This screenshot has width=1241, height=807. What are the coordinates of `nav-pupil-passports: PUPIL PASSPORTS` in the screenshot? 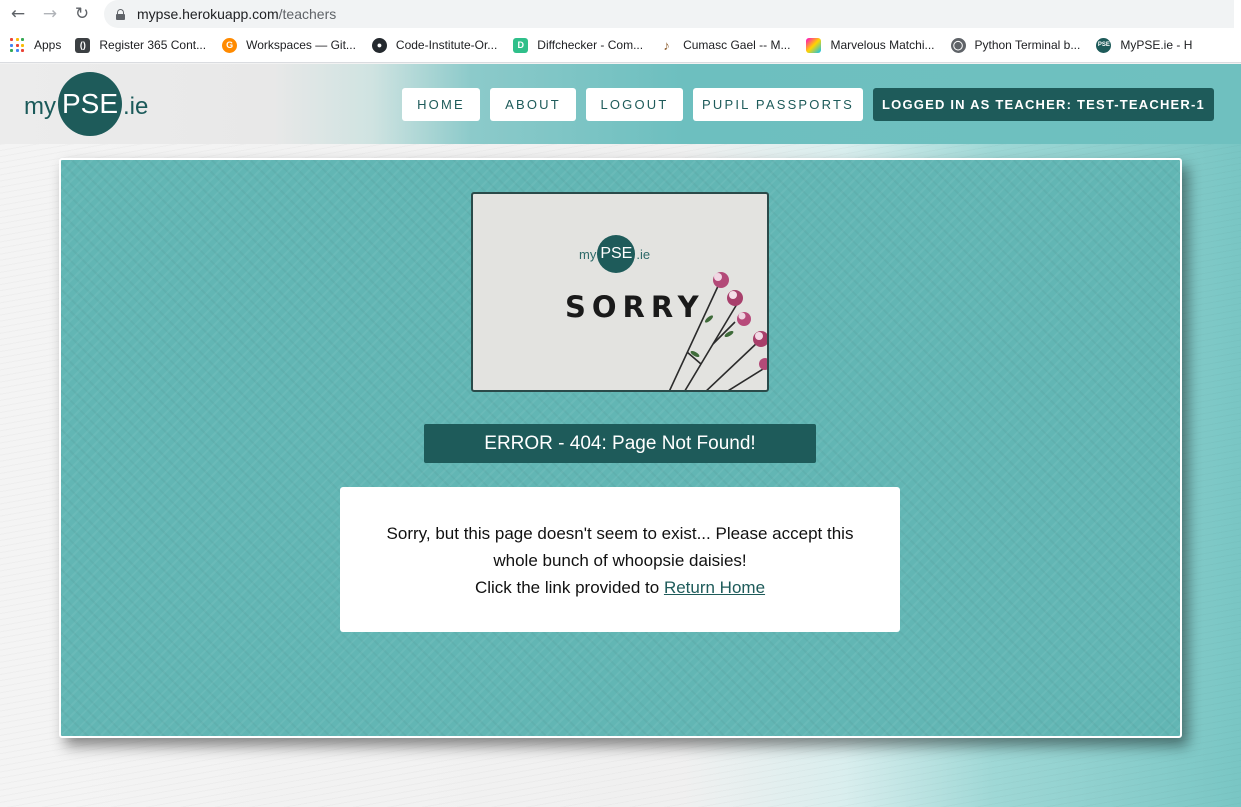 It's located at (778, 104).